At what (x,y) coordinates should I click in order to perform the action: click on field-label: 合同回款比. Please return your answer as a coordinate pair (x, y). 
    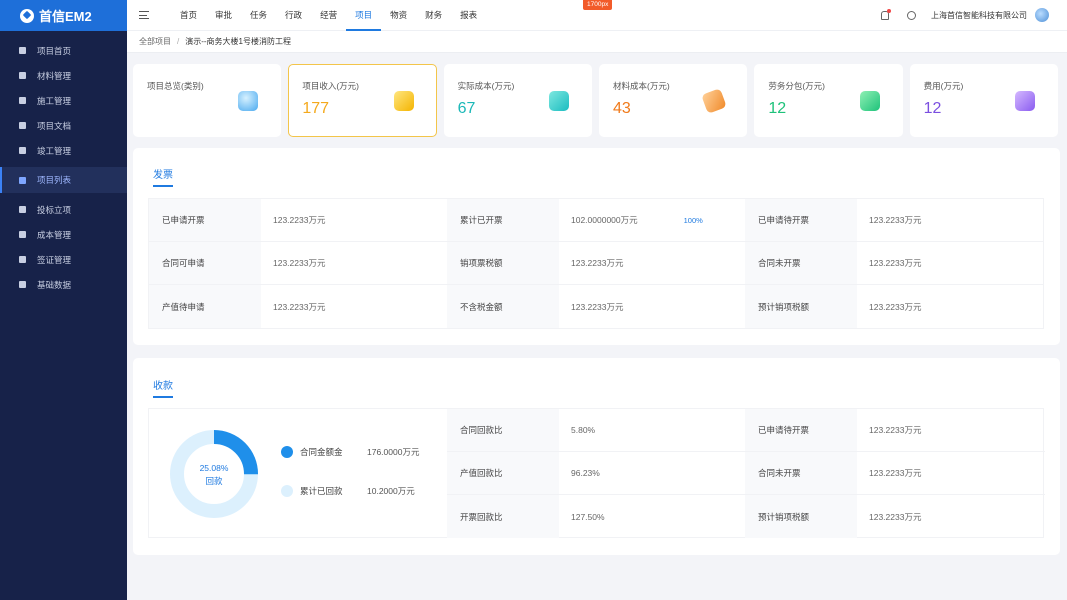
    Looking at the image, I should click on (503, 430).